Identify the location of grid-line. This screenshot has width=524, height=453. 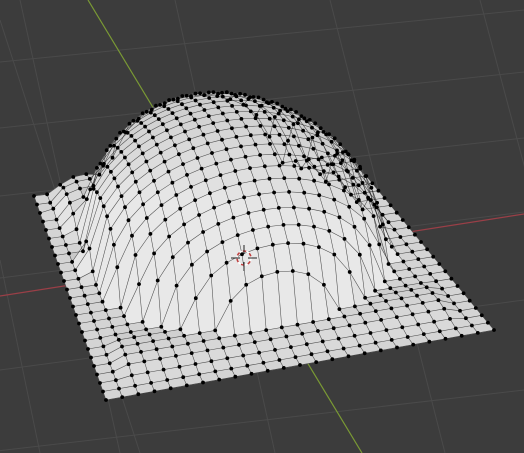
(262, 36).